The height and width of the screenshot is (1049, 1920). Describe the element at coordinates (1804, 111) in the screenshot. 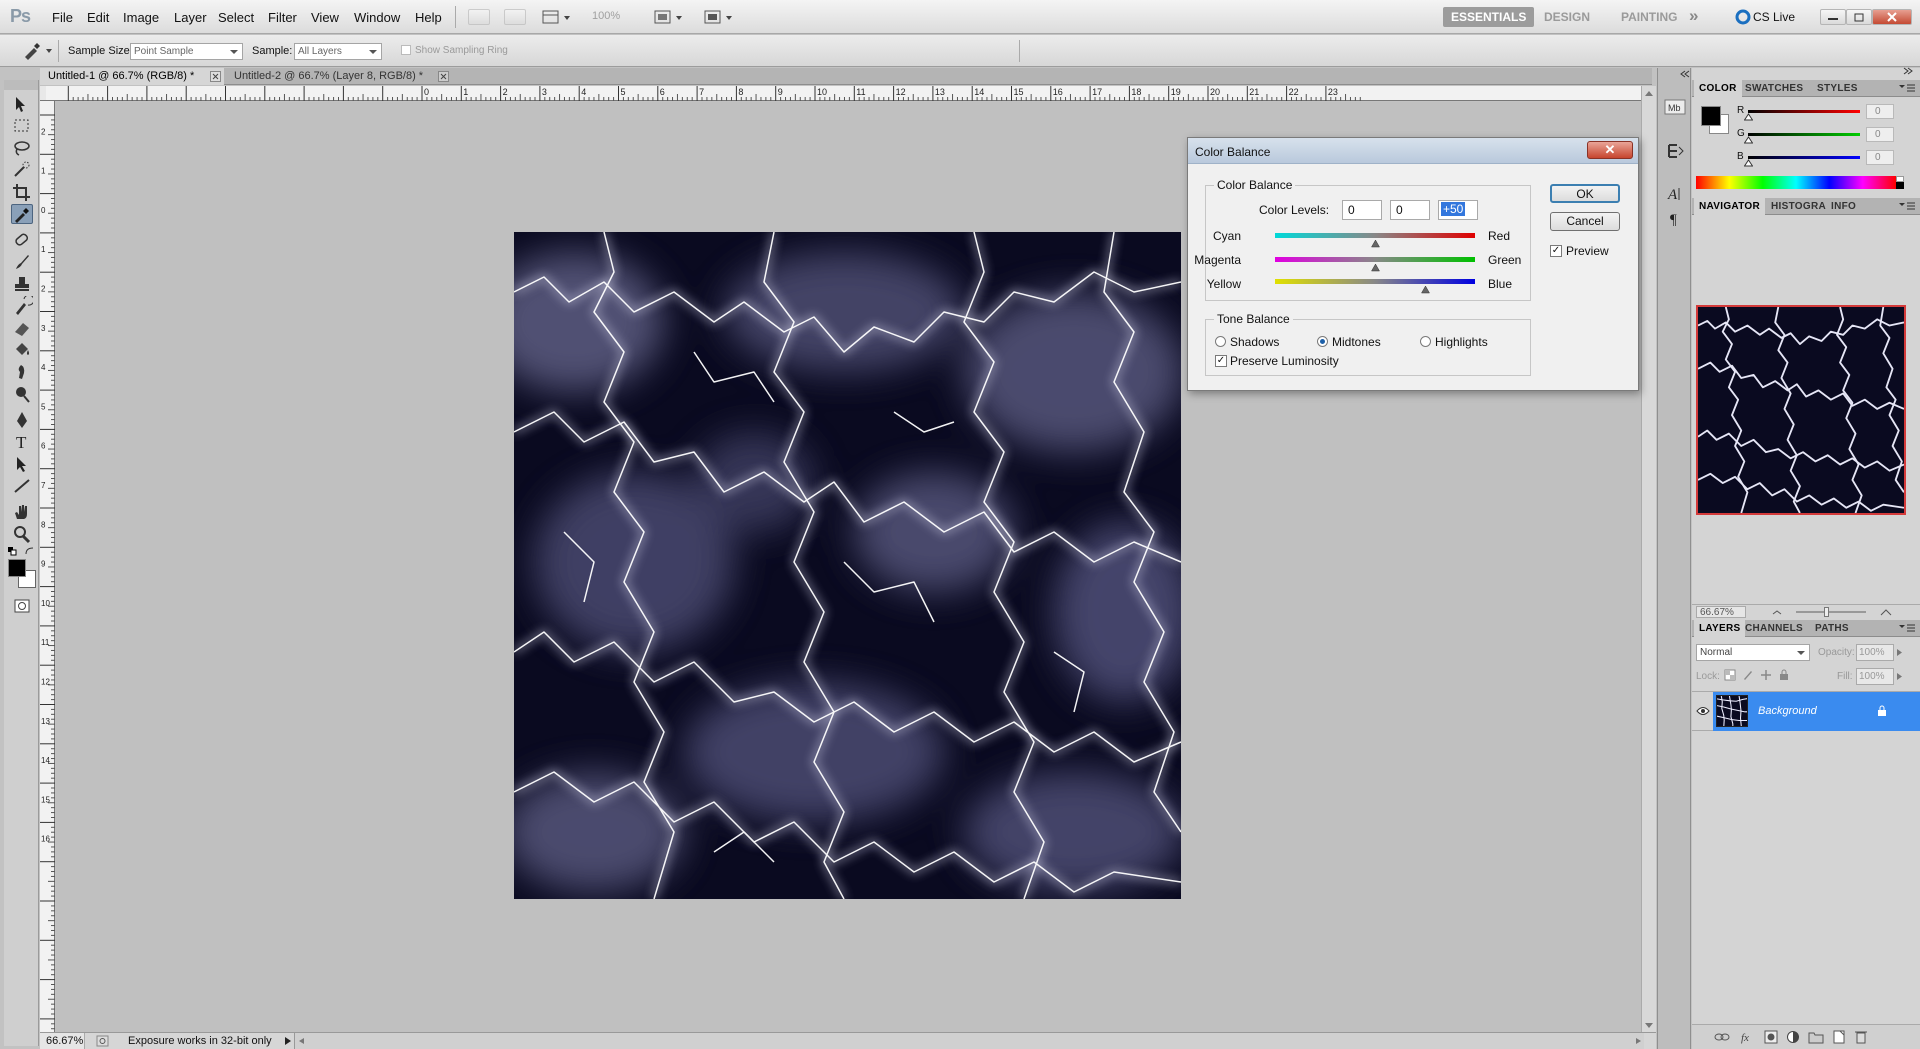

I see `color-r-slider` at that location.